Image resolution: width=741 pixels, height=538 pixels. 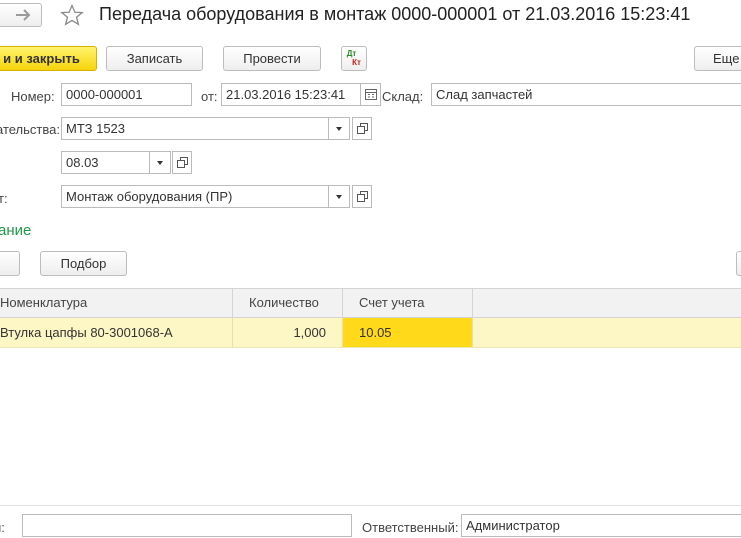 I want to click on table-header: Номенклатура Количество Счет учета, so click(x=370, y=303).